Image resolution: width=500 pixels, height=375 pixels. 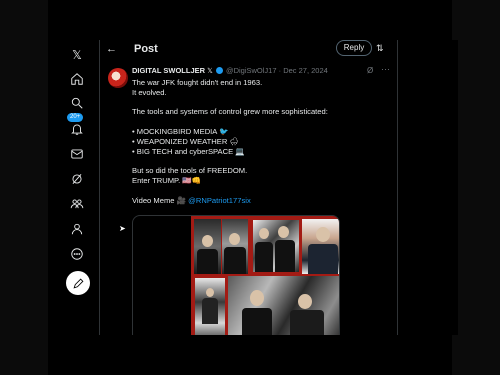 I want to click on nav-more, so click(x=77, y=254).